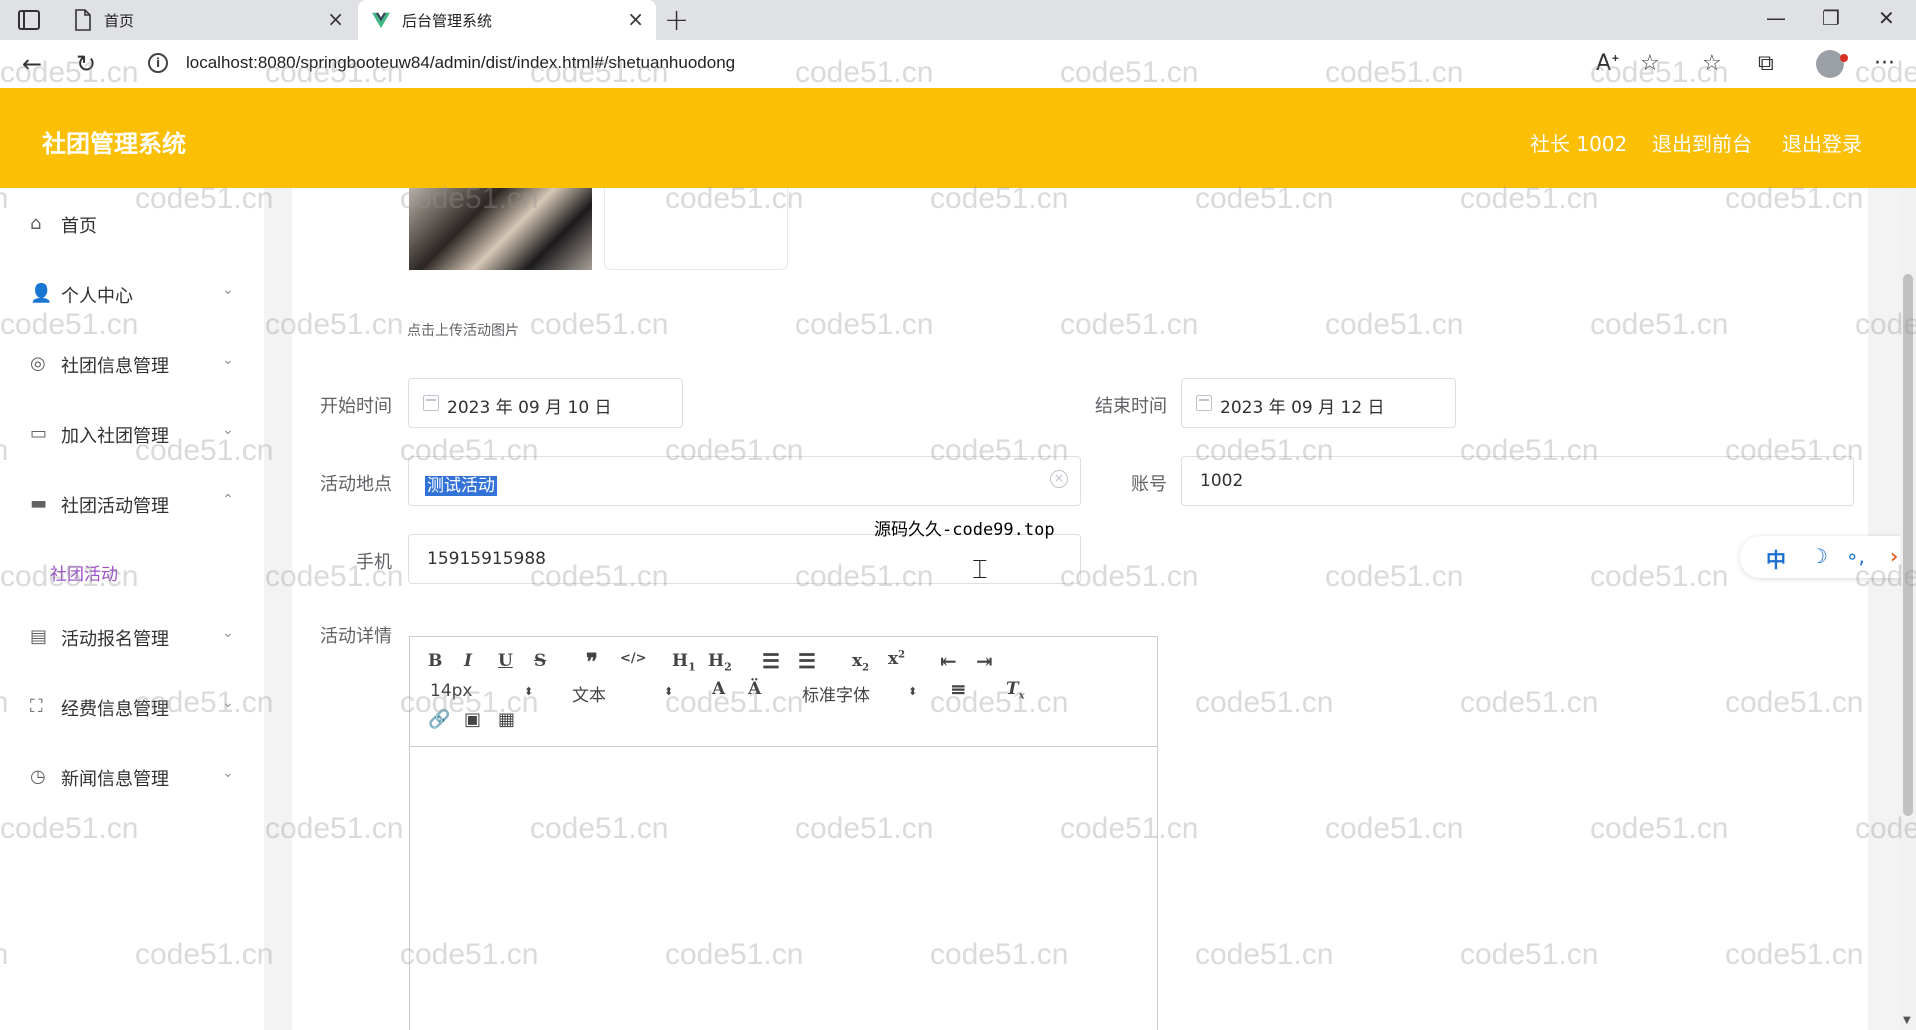 The image size is (1916, 1030). I want to click on start-time-picker: 2023 年 09 月 10 日, so click(545, 403).